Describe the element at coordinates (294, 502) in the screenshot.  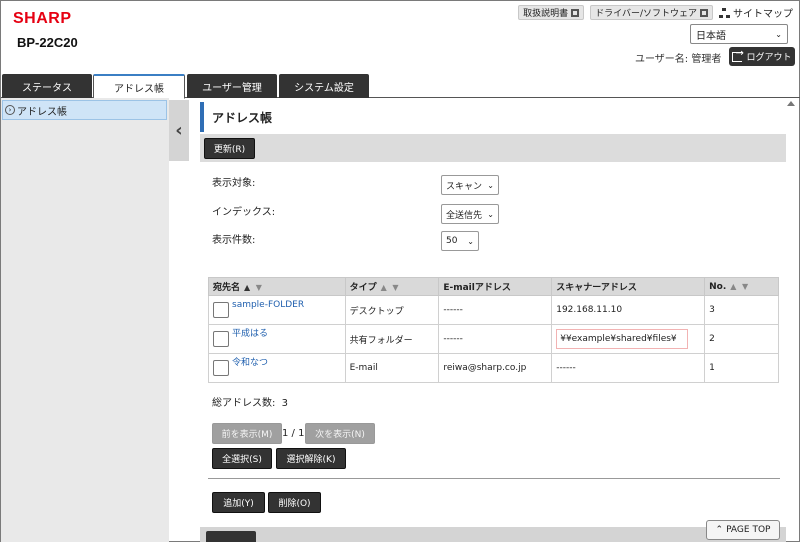
I see `delete-button: 削除(O)` at that location.